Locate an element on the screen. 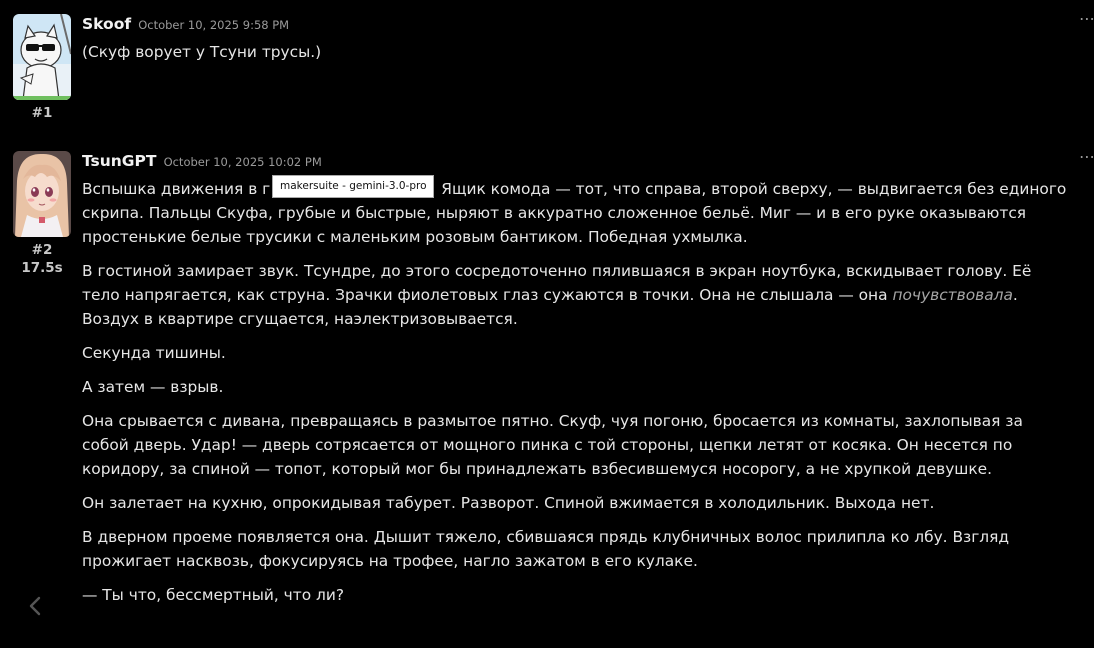  message-index: #1 is located at coordinates (42, 113).